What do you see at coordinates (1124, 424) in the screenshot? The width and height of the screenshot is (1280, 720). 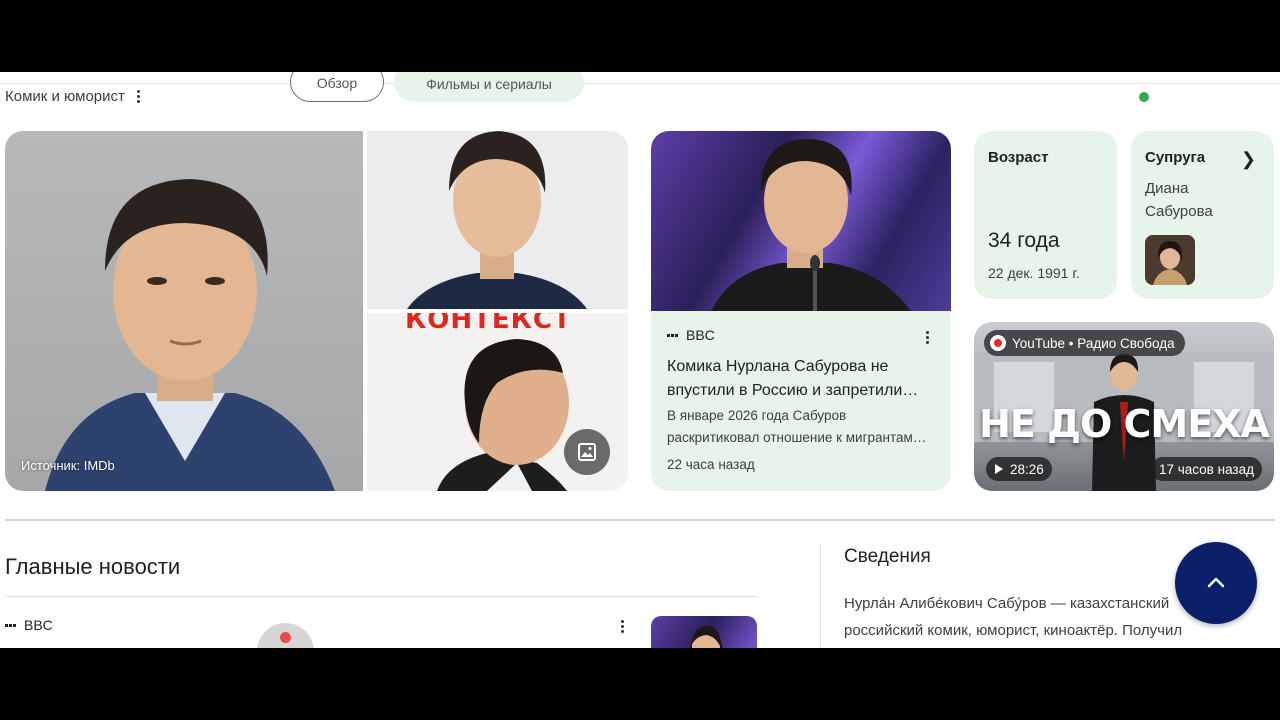 I see `video-caption: НЕ ДО СМЕХА` at bounding box center [1124, 424].